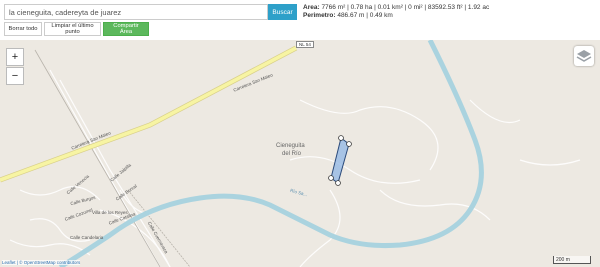 The image size is (600, 267). I want to click on street-label: Villa de los Reyes, so click(110, 212).